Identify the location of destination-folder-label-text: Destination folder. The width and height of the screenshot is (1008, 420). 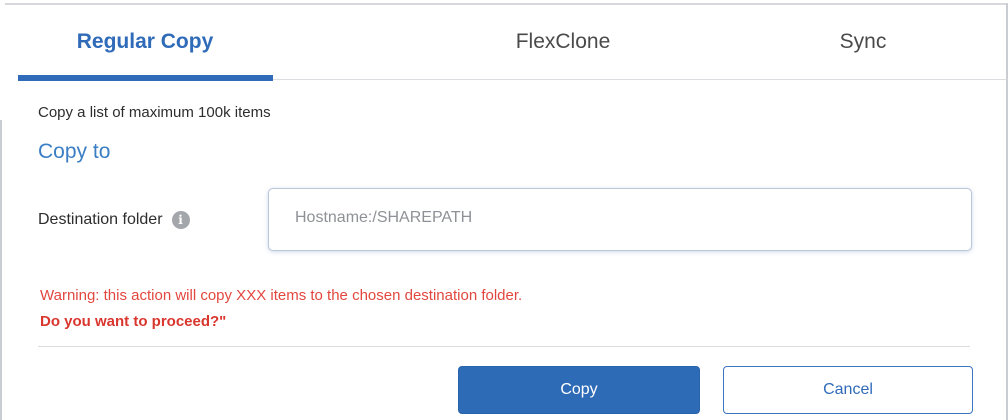
(100, 219).